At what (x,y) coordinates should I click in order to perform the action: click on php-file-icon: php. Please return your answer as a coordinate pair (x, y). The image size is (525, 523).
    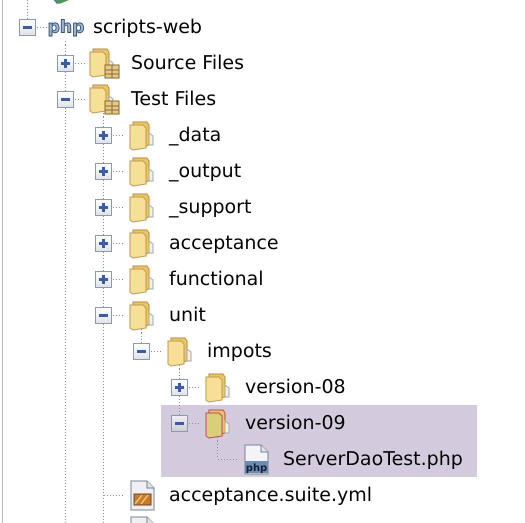
    Looking at the image, I should click on (256, 459).